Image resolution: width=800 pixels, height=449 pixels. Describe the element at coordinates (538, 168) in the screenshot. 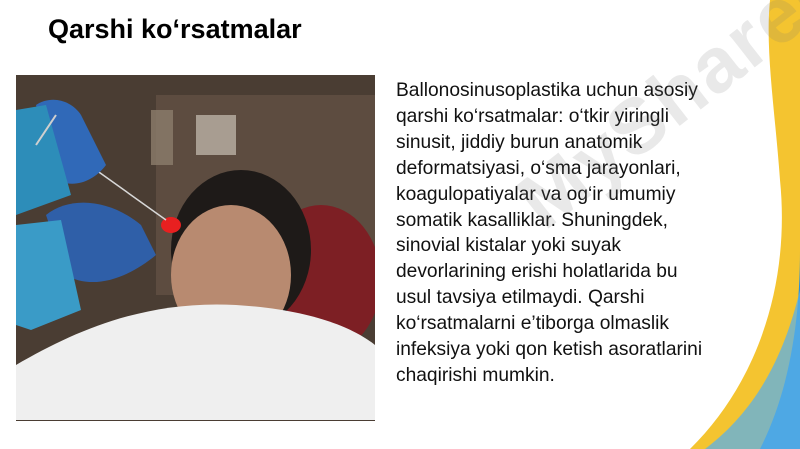

I see `body-line: deformatsiyasi, o‘sma jarayonlari,` at that location.